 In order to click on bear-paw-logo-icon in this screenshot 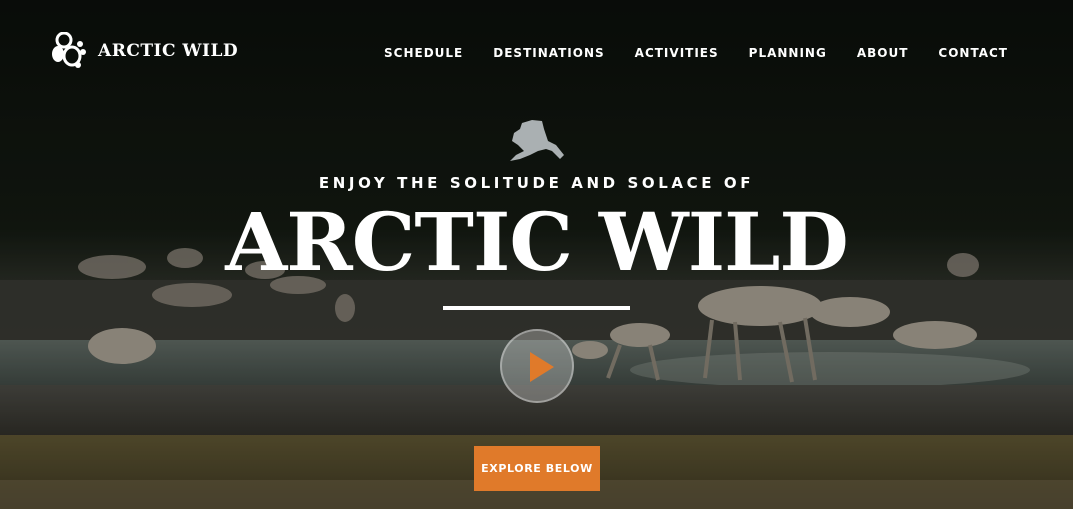, I will do `click(69, 50)`.